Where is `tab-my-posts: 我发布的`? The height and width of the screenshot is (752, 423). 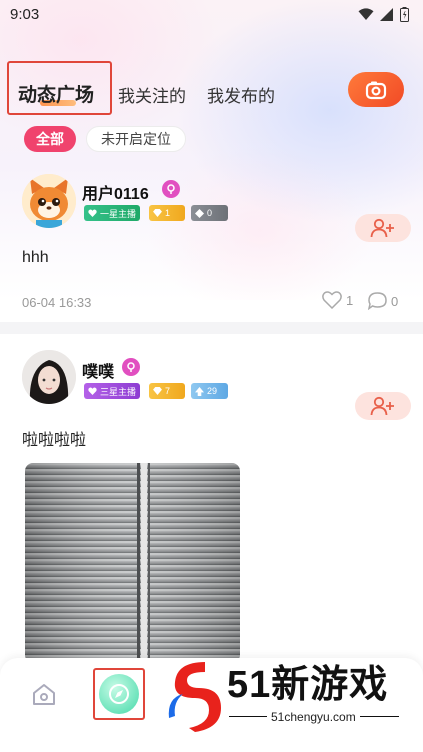 tab-my-posts: 我发布的 is located at coordinates (241, 94).